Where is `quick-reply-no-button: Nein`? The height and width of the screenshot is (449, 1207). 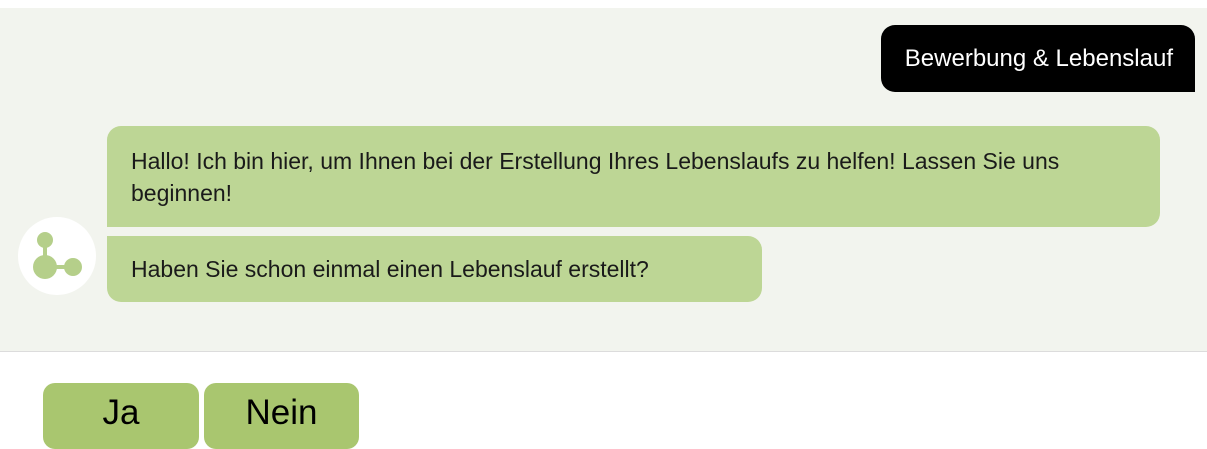
quick-reply-no-button: Nein is located at coordinates (281, 416).